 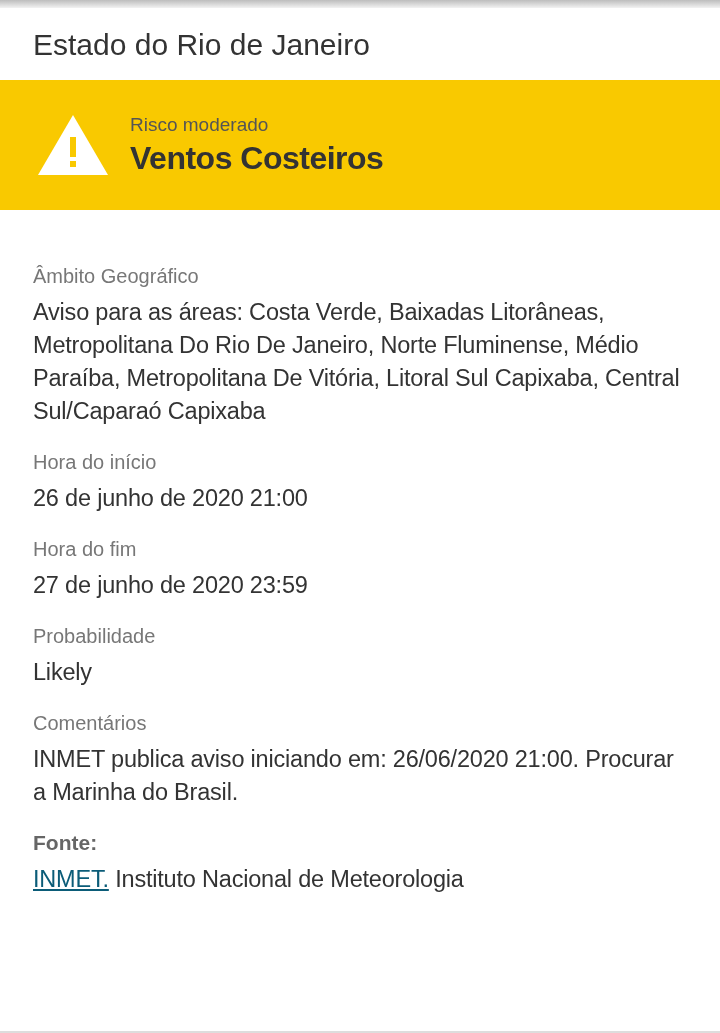 What do you see at coordinates (63, 672) in the screenshot?
I see `field-value: Likely` at bounding box center [63, 672].